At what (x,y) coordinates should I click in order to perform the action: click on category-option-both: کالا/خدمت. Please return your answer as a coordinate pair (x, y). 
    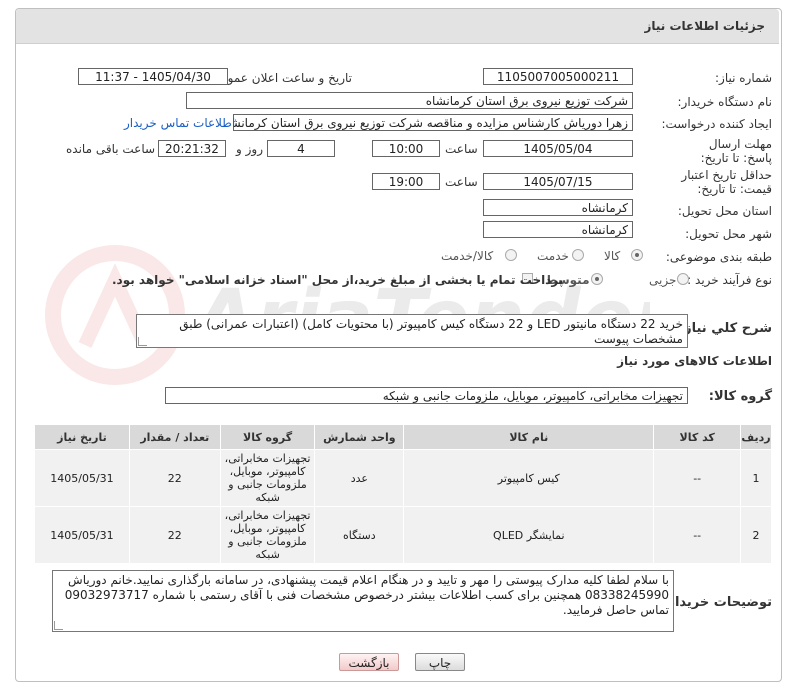
    Looking at the image, I should click on (467, 256).